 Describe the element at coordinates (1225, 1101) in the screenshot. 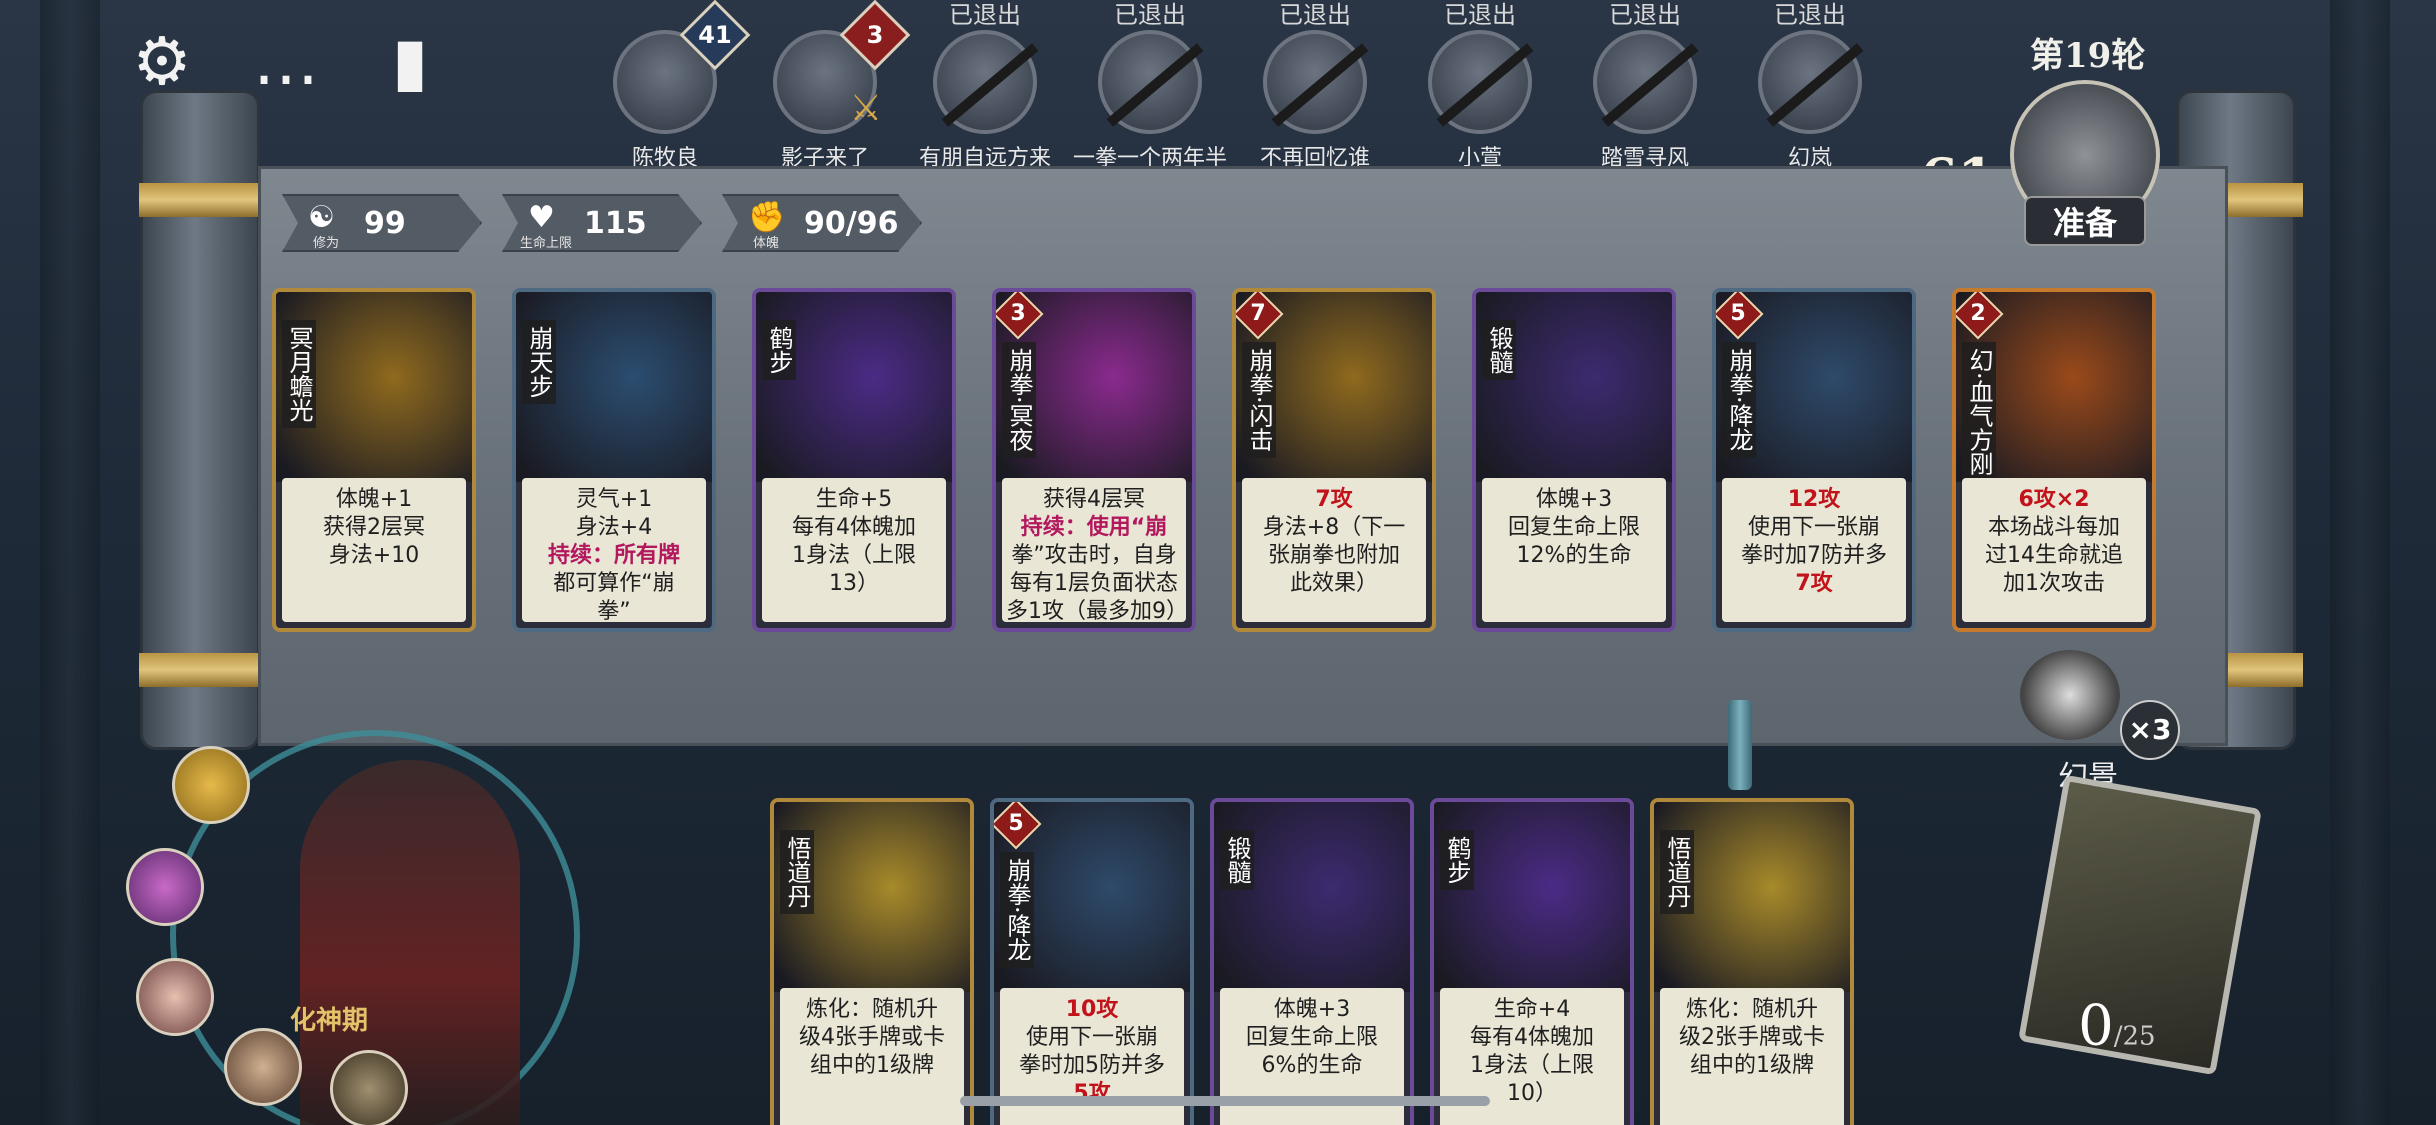

I see `home-indicator` at that location.